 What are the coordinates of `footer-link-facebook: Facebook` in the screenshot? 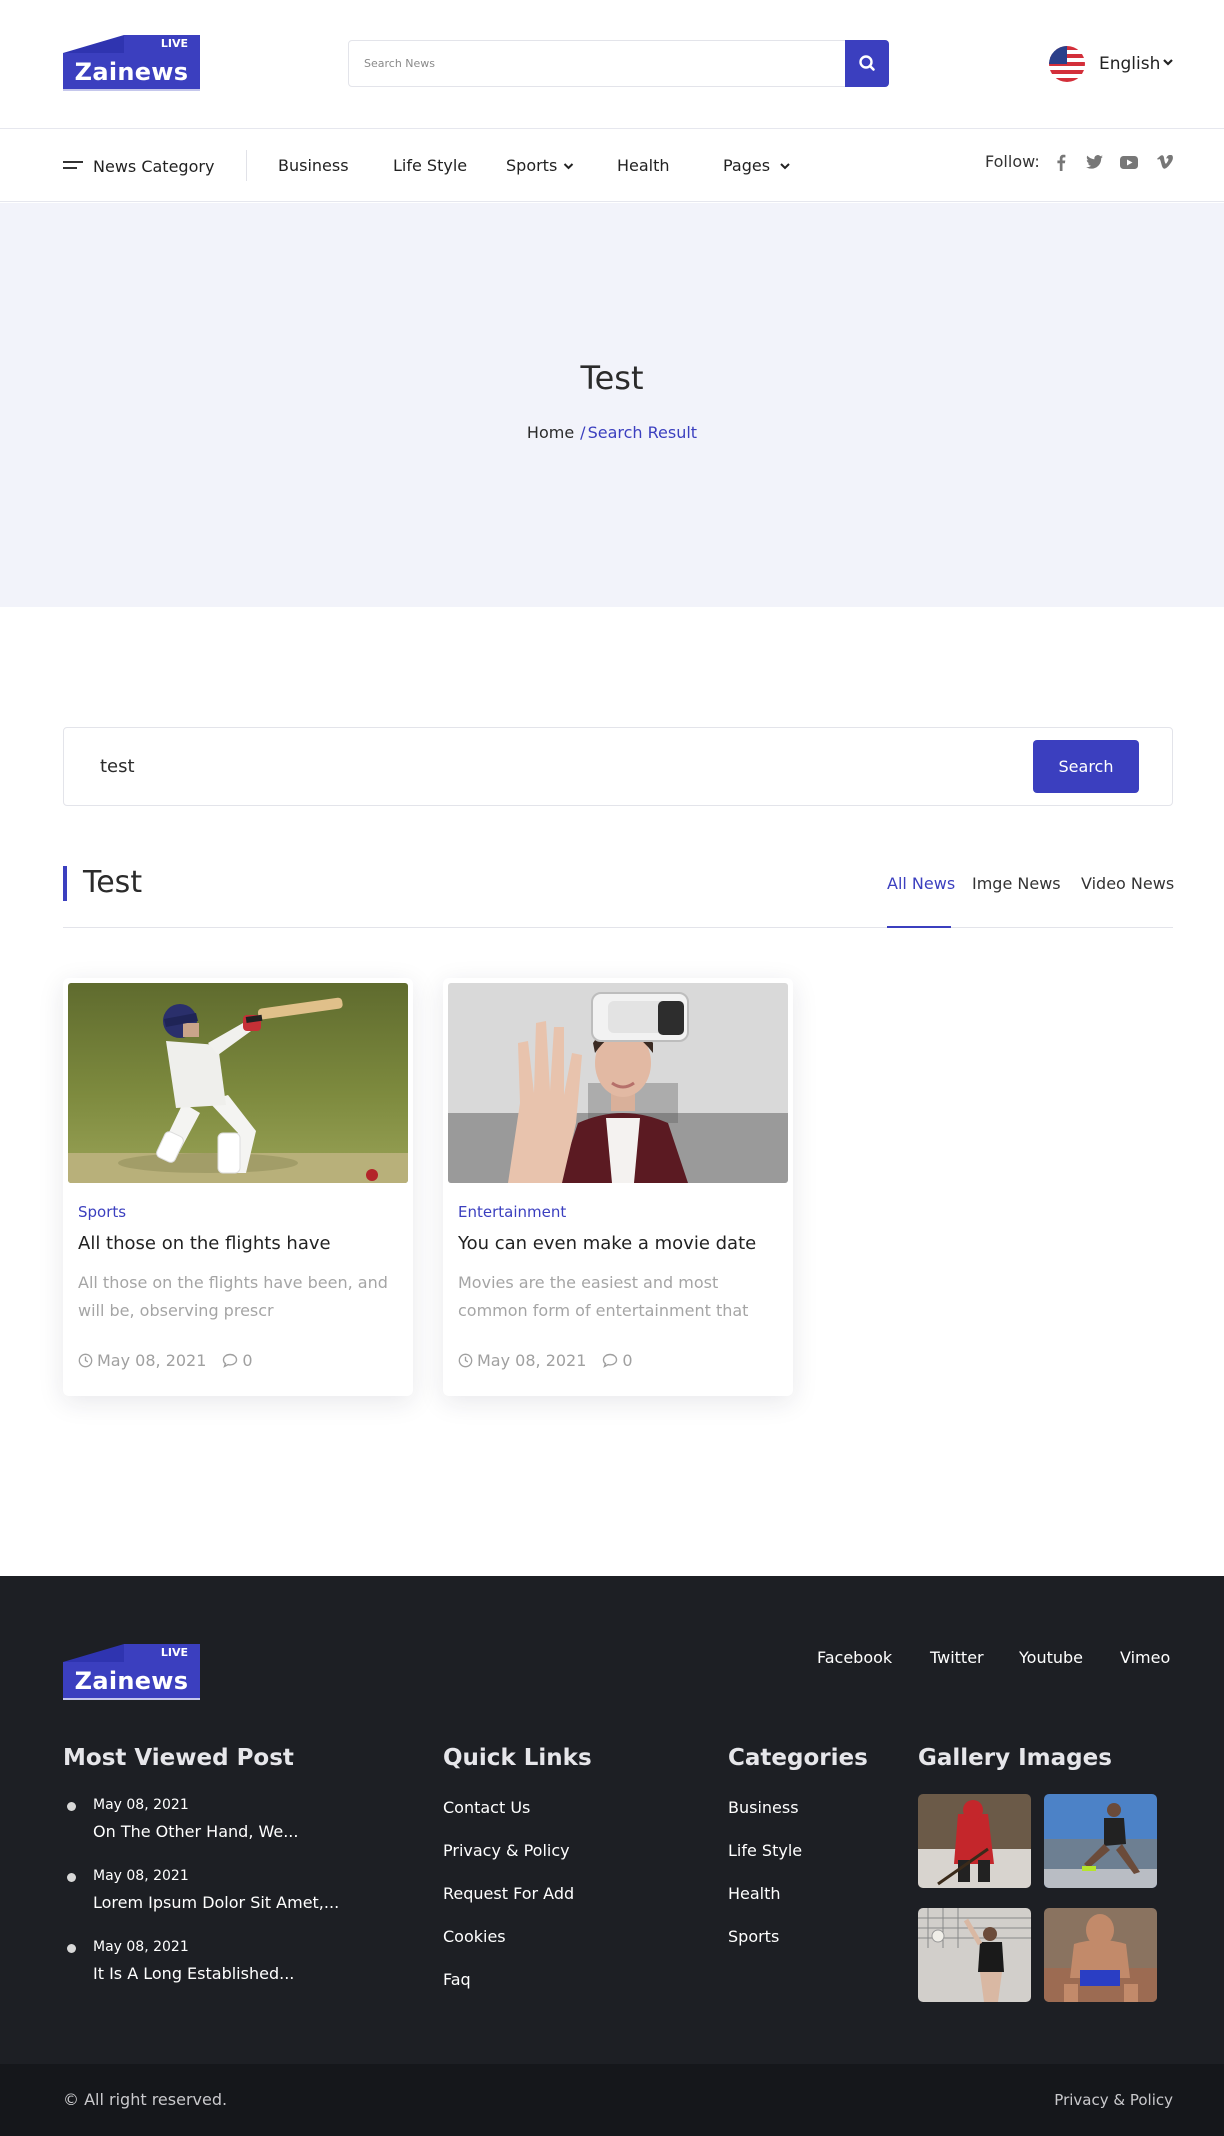 It's located at (854, 1657).